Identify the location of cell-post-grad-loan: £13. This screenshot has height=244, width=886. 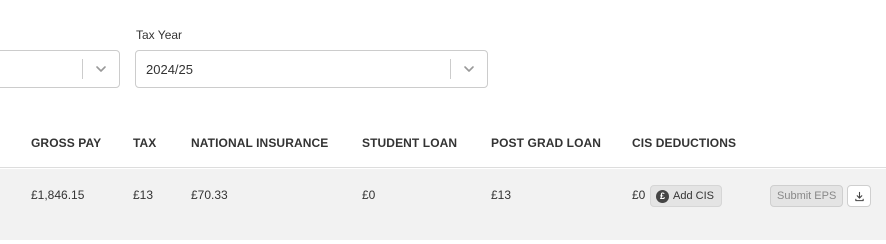
(501, 195).